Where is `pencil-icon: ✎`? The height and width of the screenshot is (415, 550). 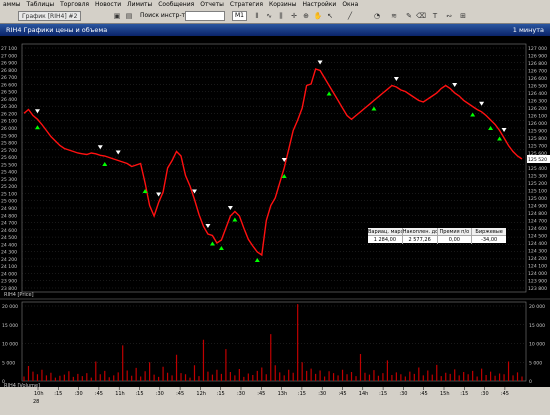 pencil-icon: ✎ is located at coordinates (409, 16).